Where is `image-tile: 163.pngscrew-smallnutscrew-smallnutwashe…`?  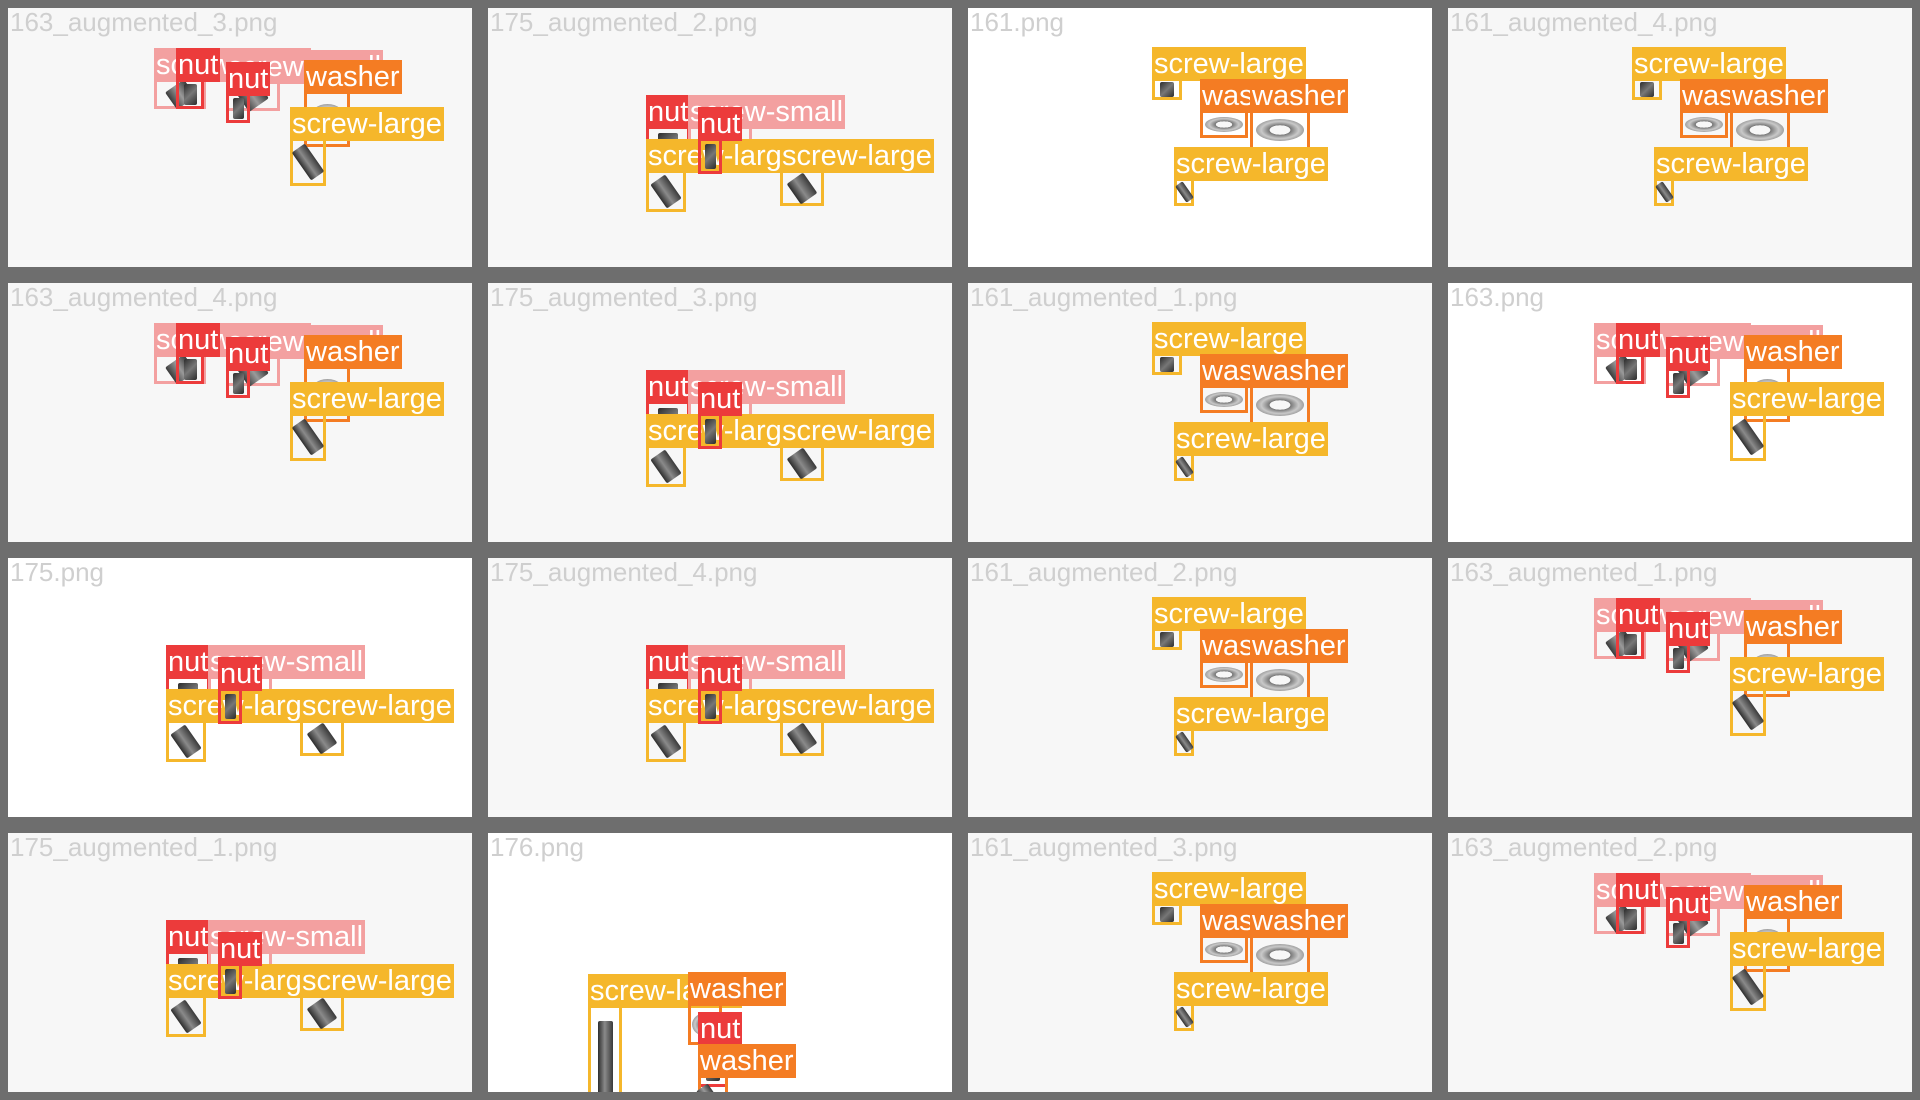 image-tile: 163.pngscrew-smallnutscrew-smallnutwashe… is located at coordinates (1680, 412).